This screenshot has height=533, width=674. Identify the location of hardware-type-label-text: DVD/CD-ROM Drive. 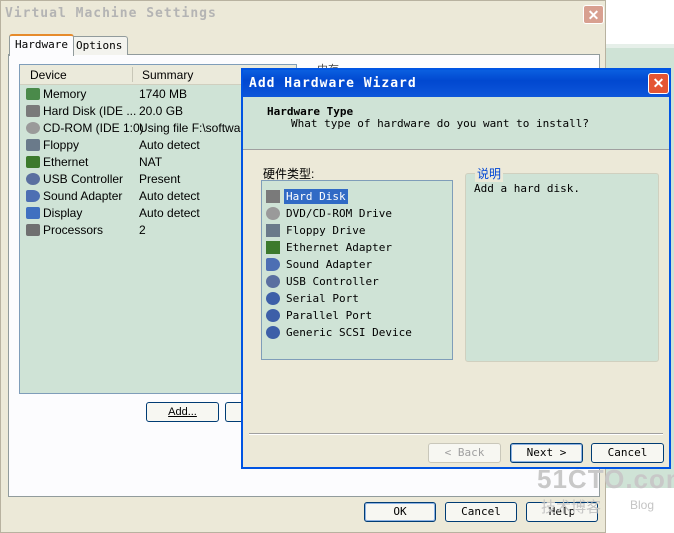
(339, 213).